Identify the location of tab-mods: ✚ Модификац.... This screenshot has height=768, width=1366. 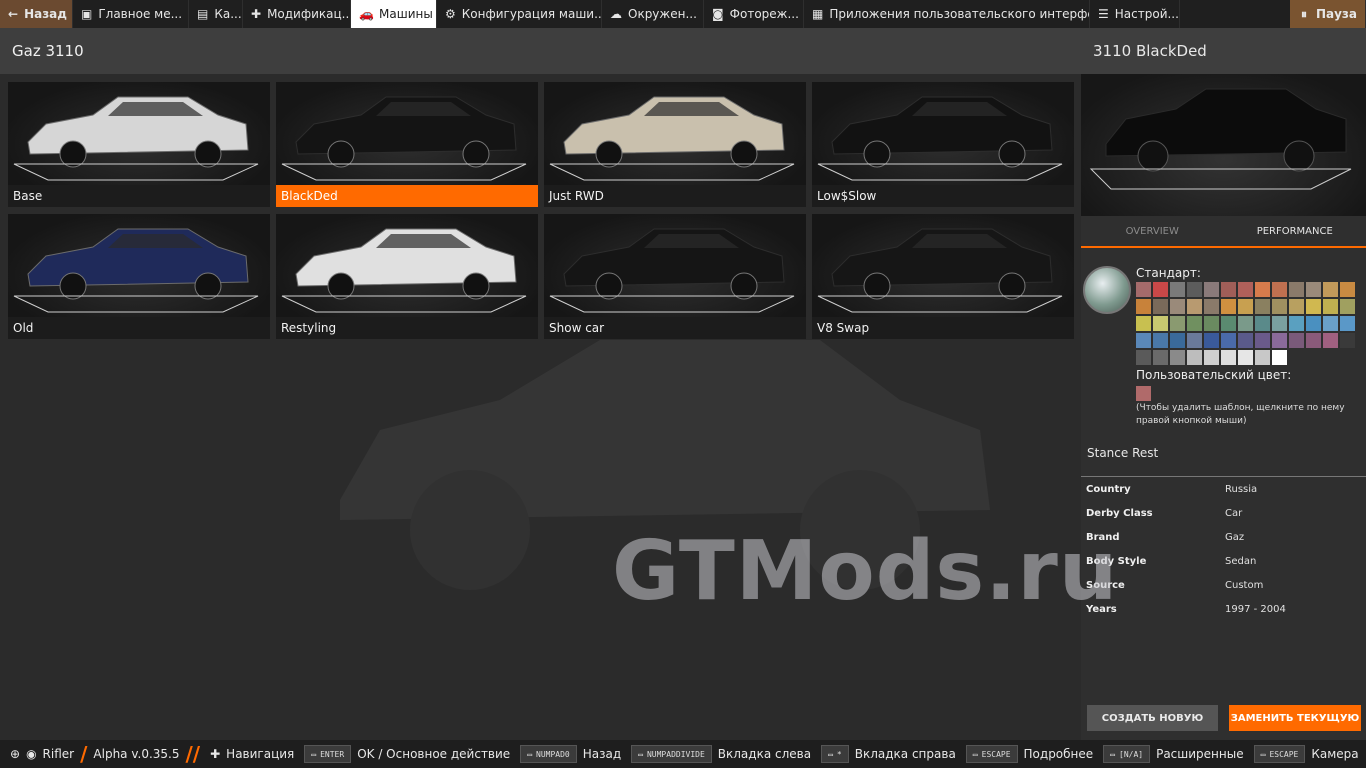
(297, 14).